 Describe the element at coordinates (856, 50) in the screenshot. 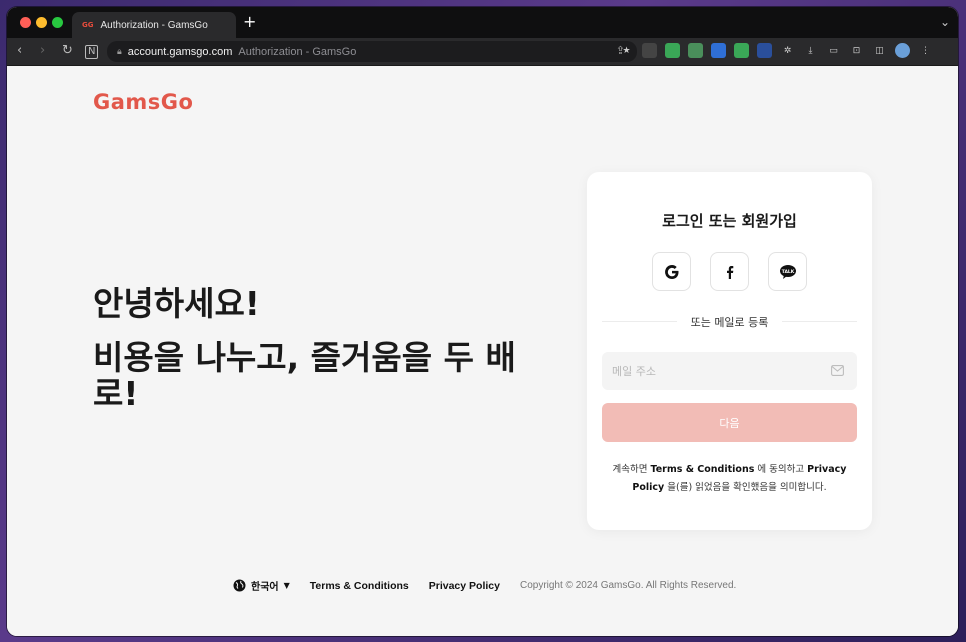

I see `screenshot-icon: ⊡` at that location.